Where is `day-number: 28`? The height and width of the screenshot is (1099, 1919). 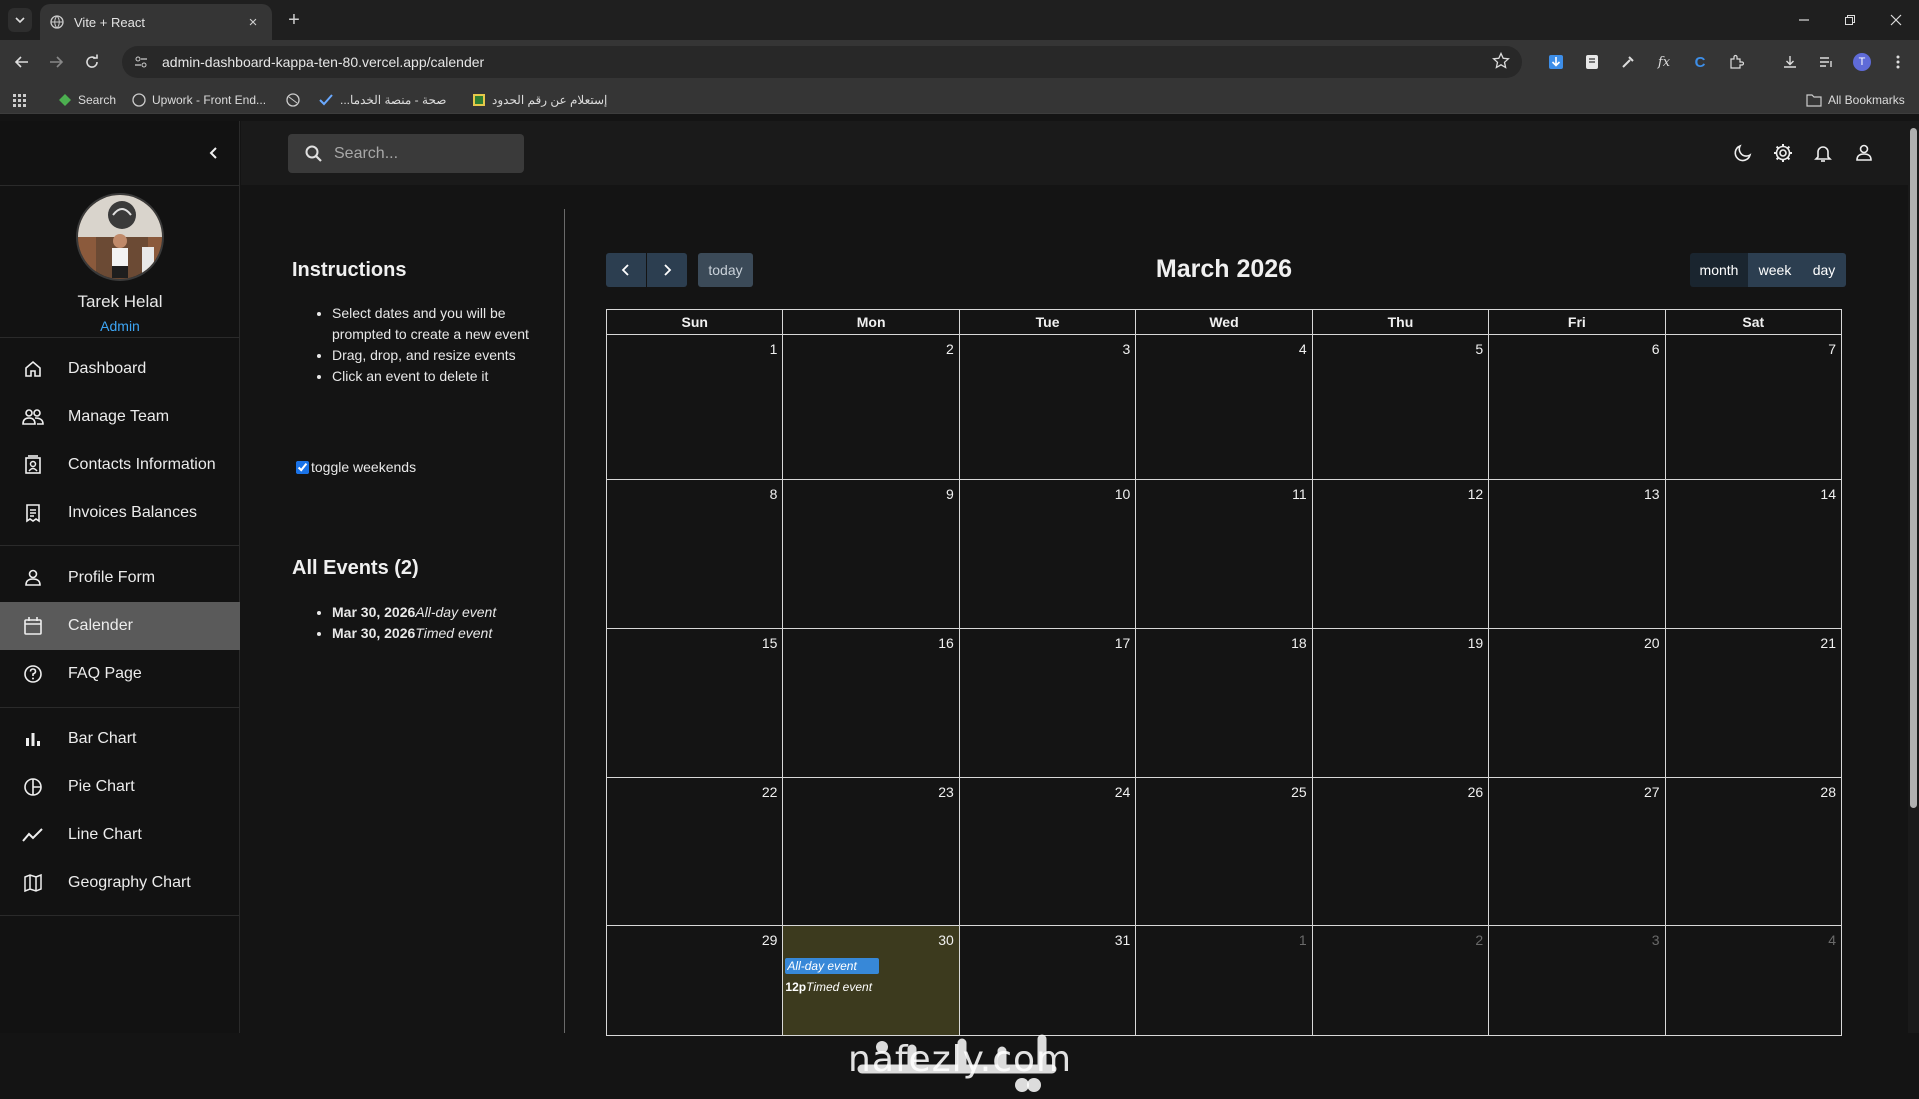 day-number: 28 is located at coordinates (1828, 792).